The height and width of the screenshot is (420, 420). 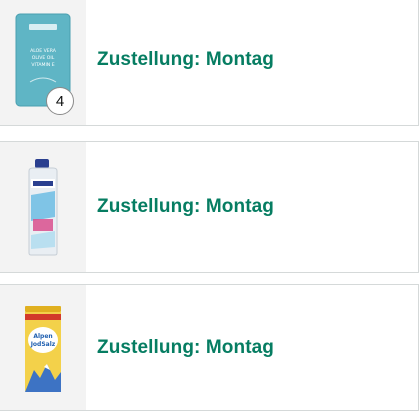 I want to click on quantity-badge: 4, so click(x=60, y=101).